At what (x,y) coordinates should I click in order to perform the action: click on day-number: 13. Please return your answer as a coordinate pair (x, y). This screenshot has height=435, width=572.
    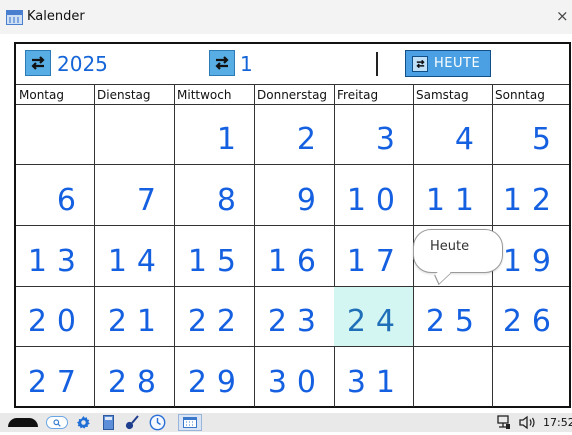
    Looking at the image, I should click on (56, 261).